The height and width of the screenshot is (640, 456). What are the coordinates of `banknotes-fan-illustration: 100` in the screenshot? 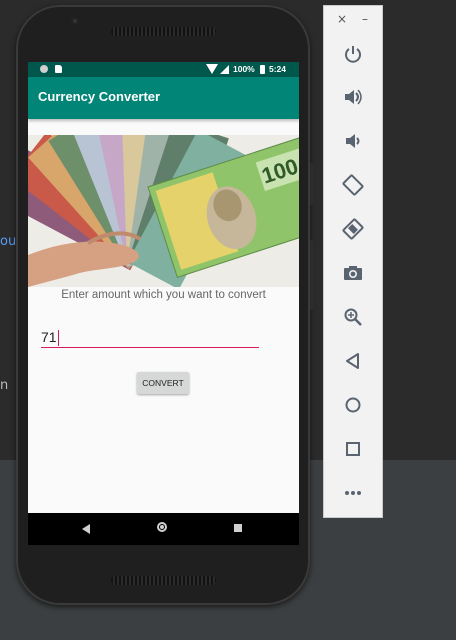 It's located at (163, 211).